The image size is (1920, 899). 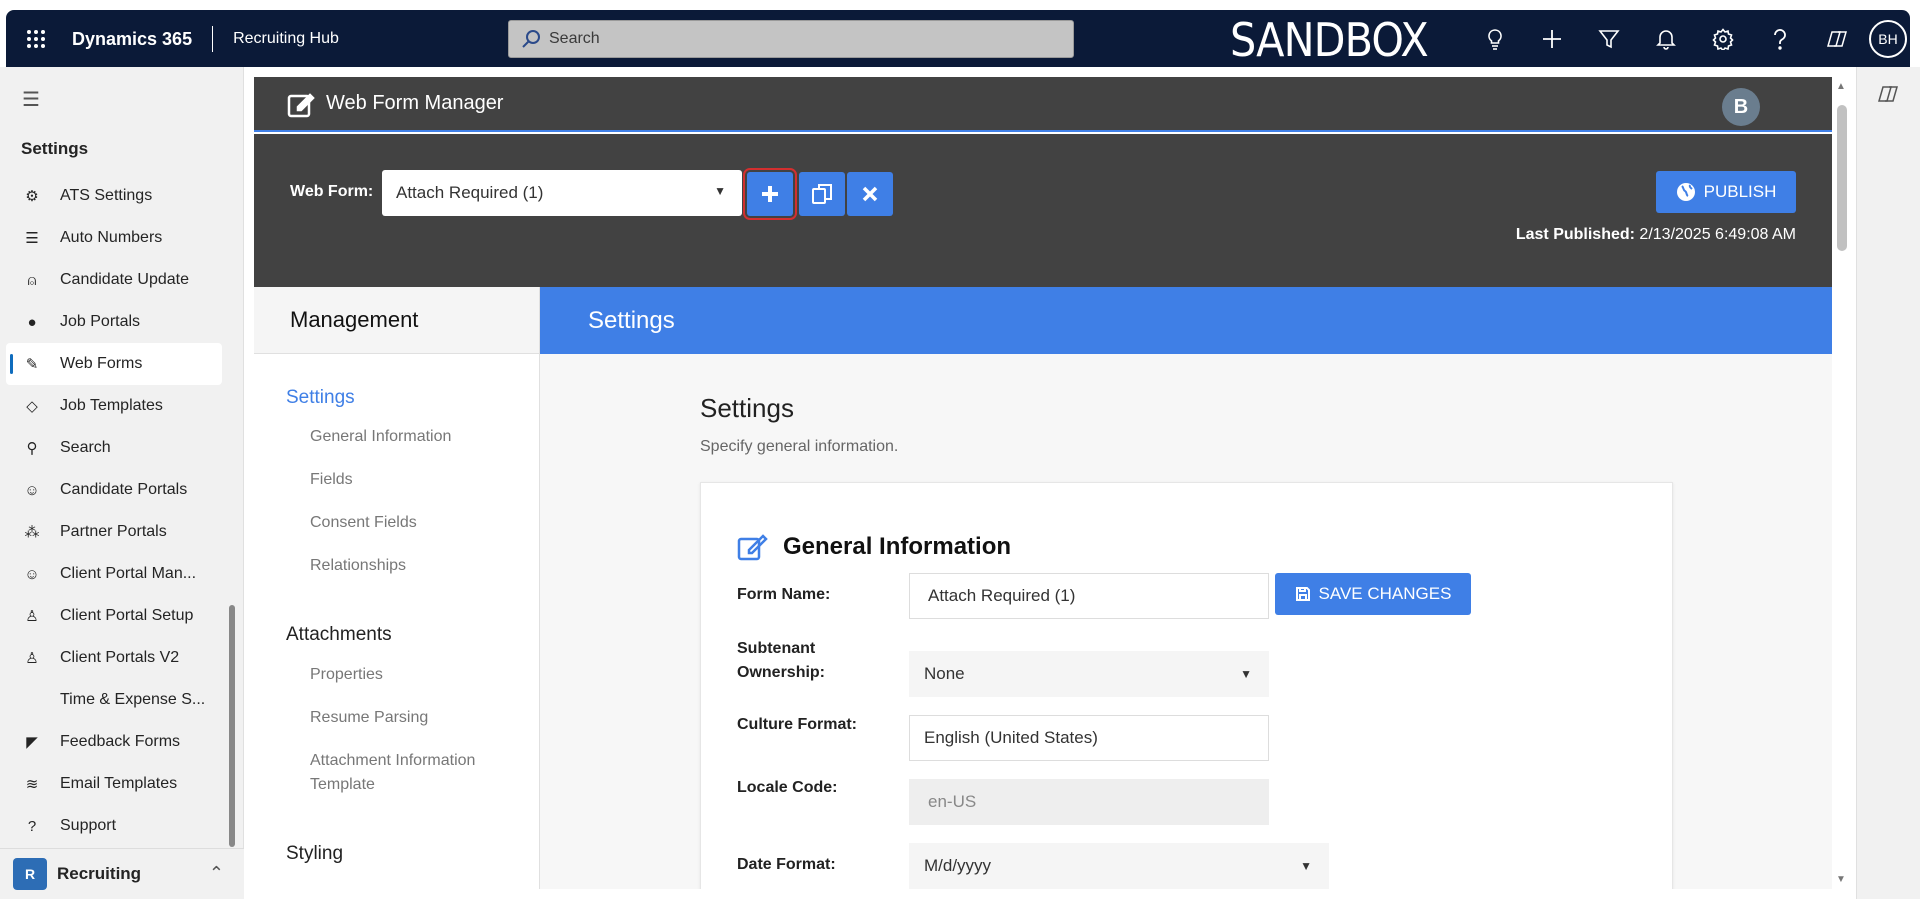 What do you see at coordinates (1186, 320) in the screenshot?
I see `section-band-title: Settings` at bounding box center [1186, 320].